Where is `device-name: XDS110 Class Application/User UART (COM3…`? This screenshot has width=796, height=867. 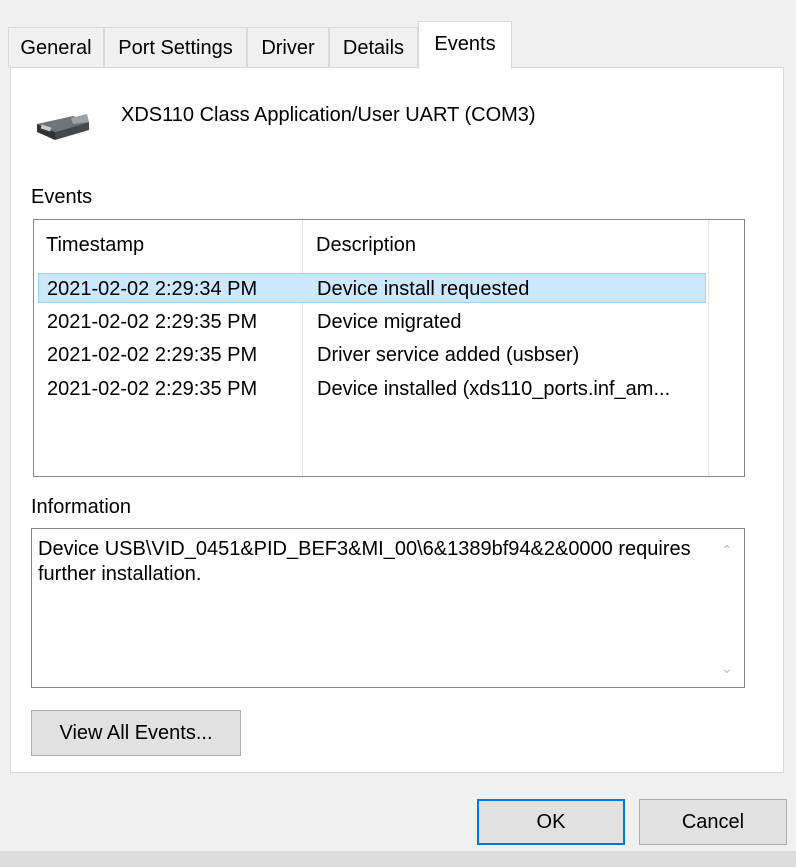 device-name: XDS110 Class Application/User UART (COM3… is located at coordinates (328, 115).